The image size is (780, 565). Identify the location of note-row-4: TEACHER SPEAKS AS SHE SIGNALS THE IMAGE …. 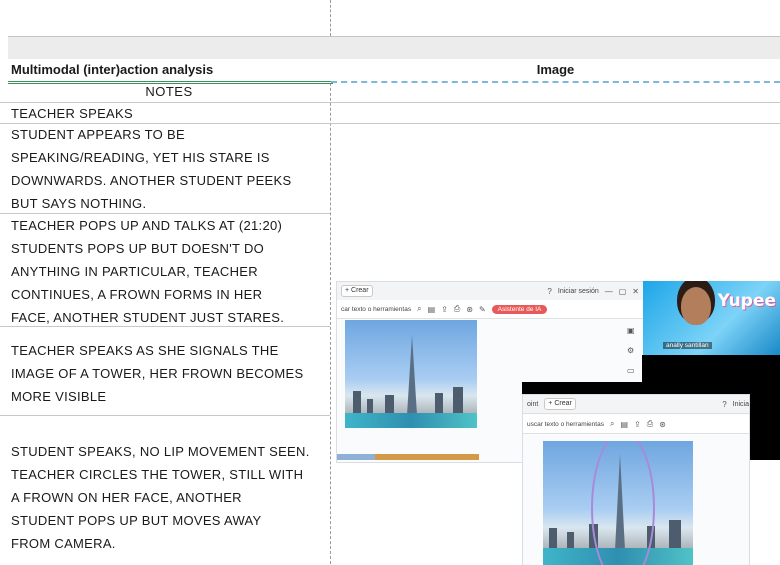
(157, 373).